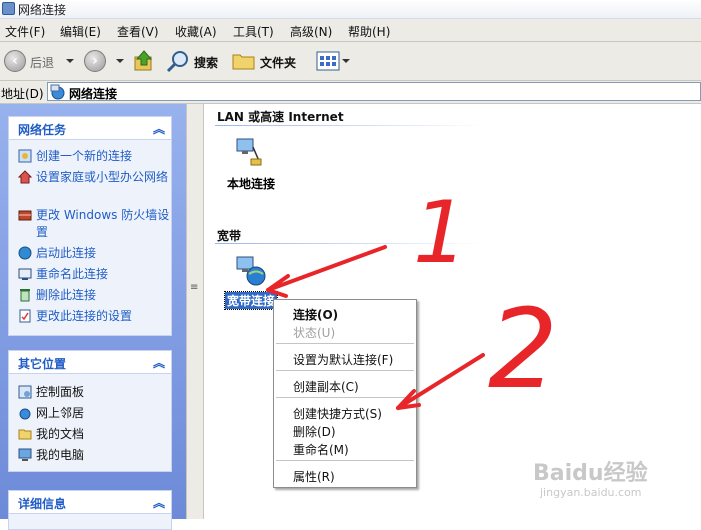 The height and width of the screenshot is (530, 701). What do you see at coordinates (523, 349) in the screenshot?
I see `annotation-number-2: 2` at bounding box center [523, 349].